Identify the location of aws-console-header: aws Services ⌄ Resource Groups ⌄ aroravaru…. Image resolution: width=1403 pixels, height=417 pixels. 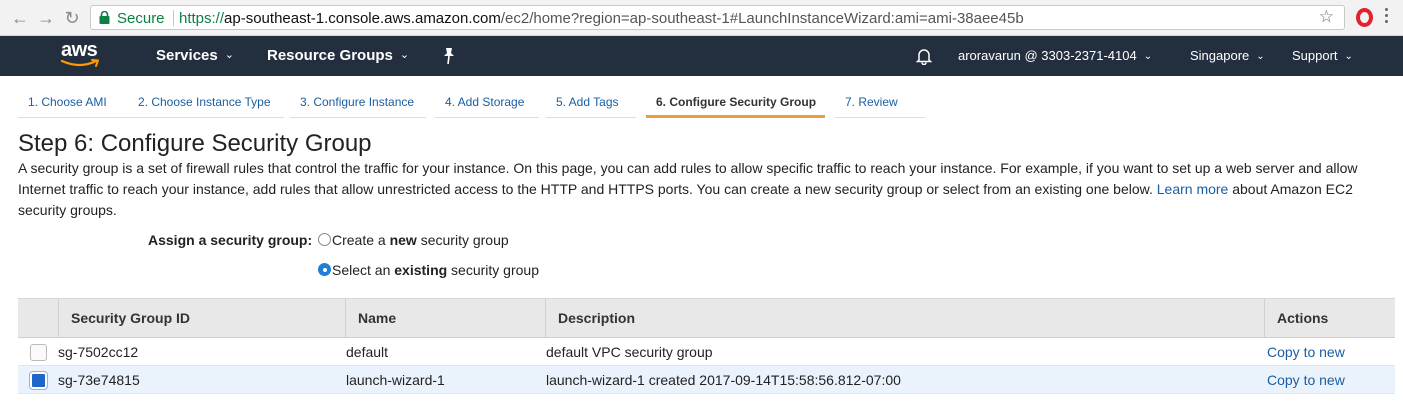
(701, 56).